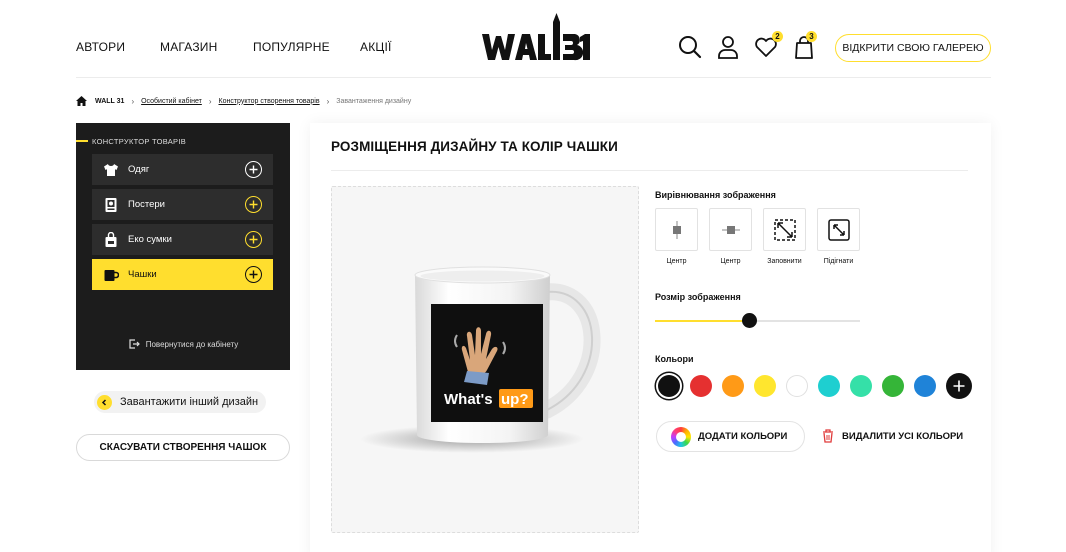 This screenshot has height=552, width=1066. Describe the element at coordinates (150, 239) in the screenshot. I see `sidebar-item-label: Еко сумки` at that location.